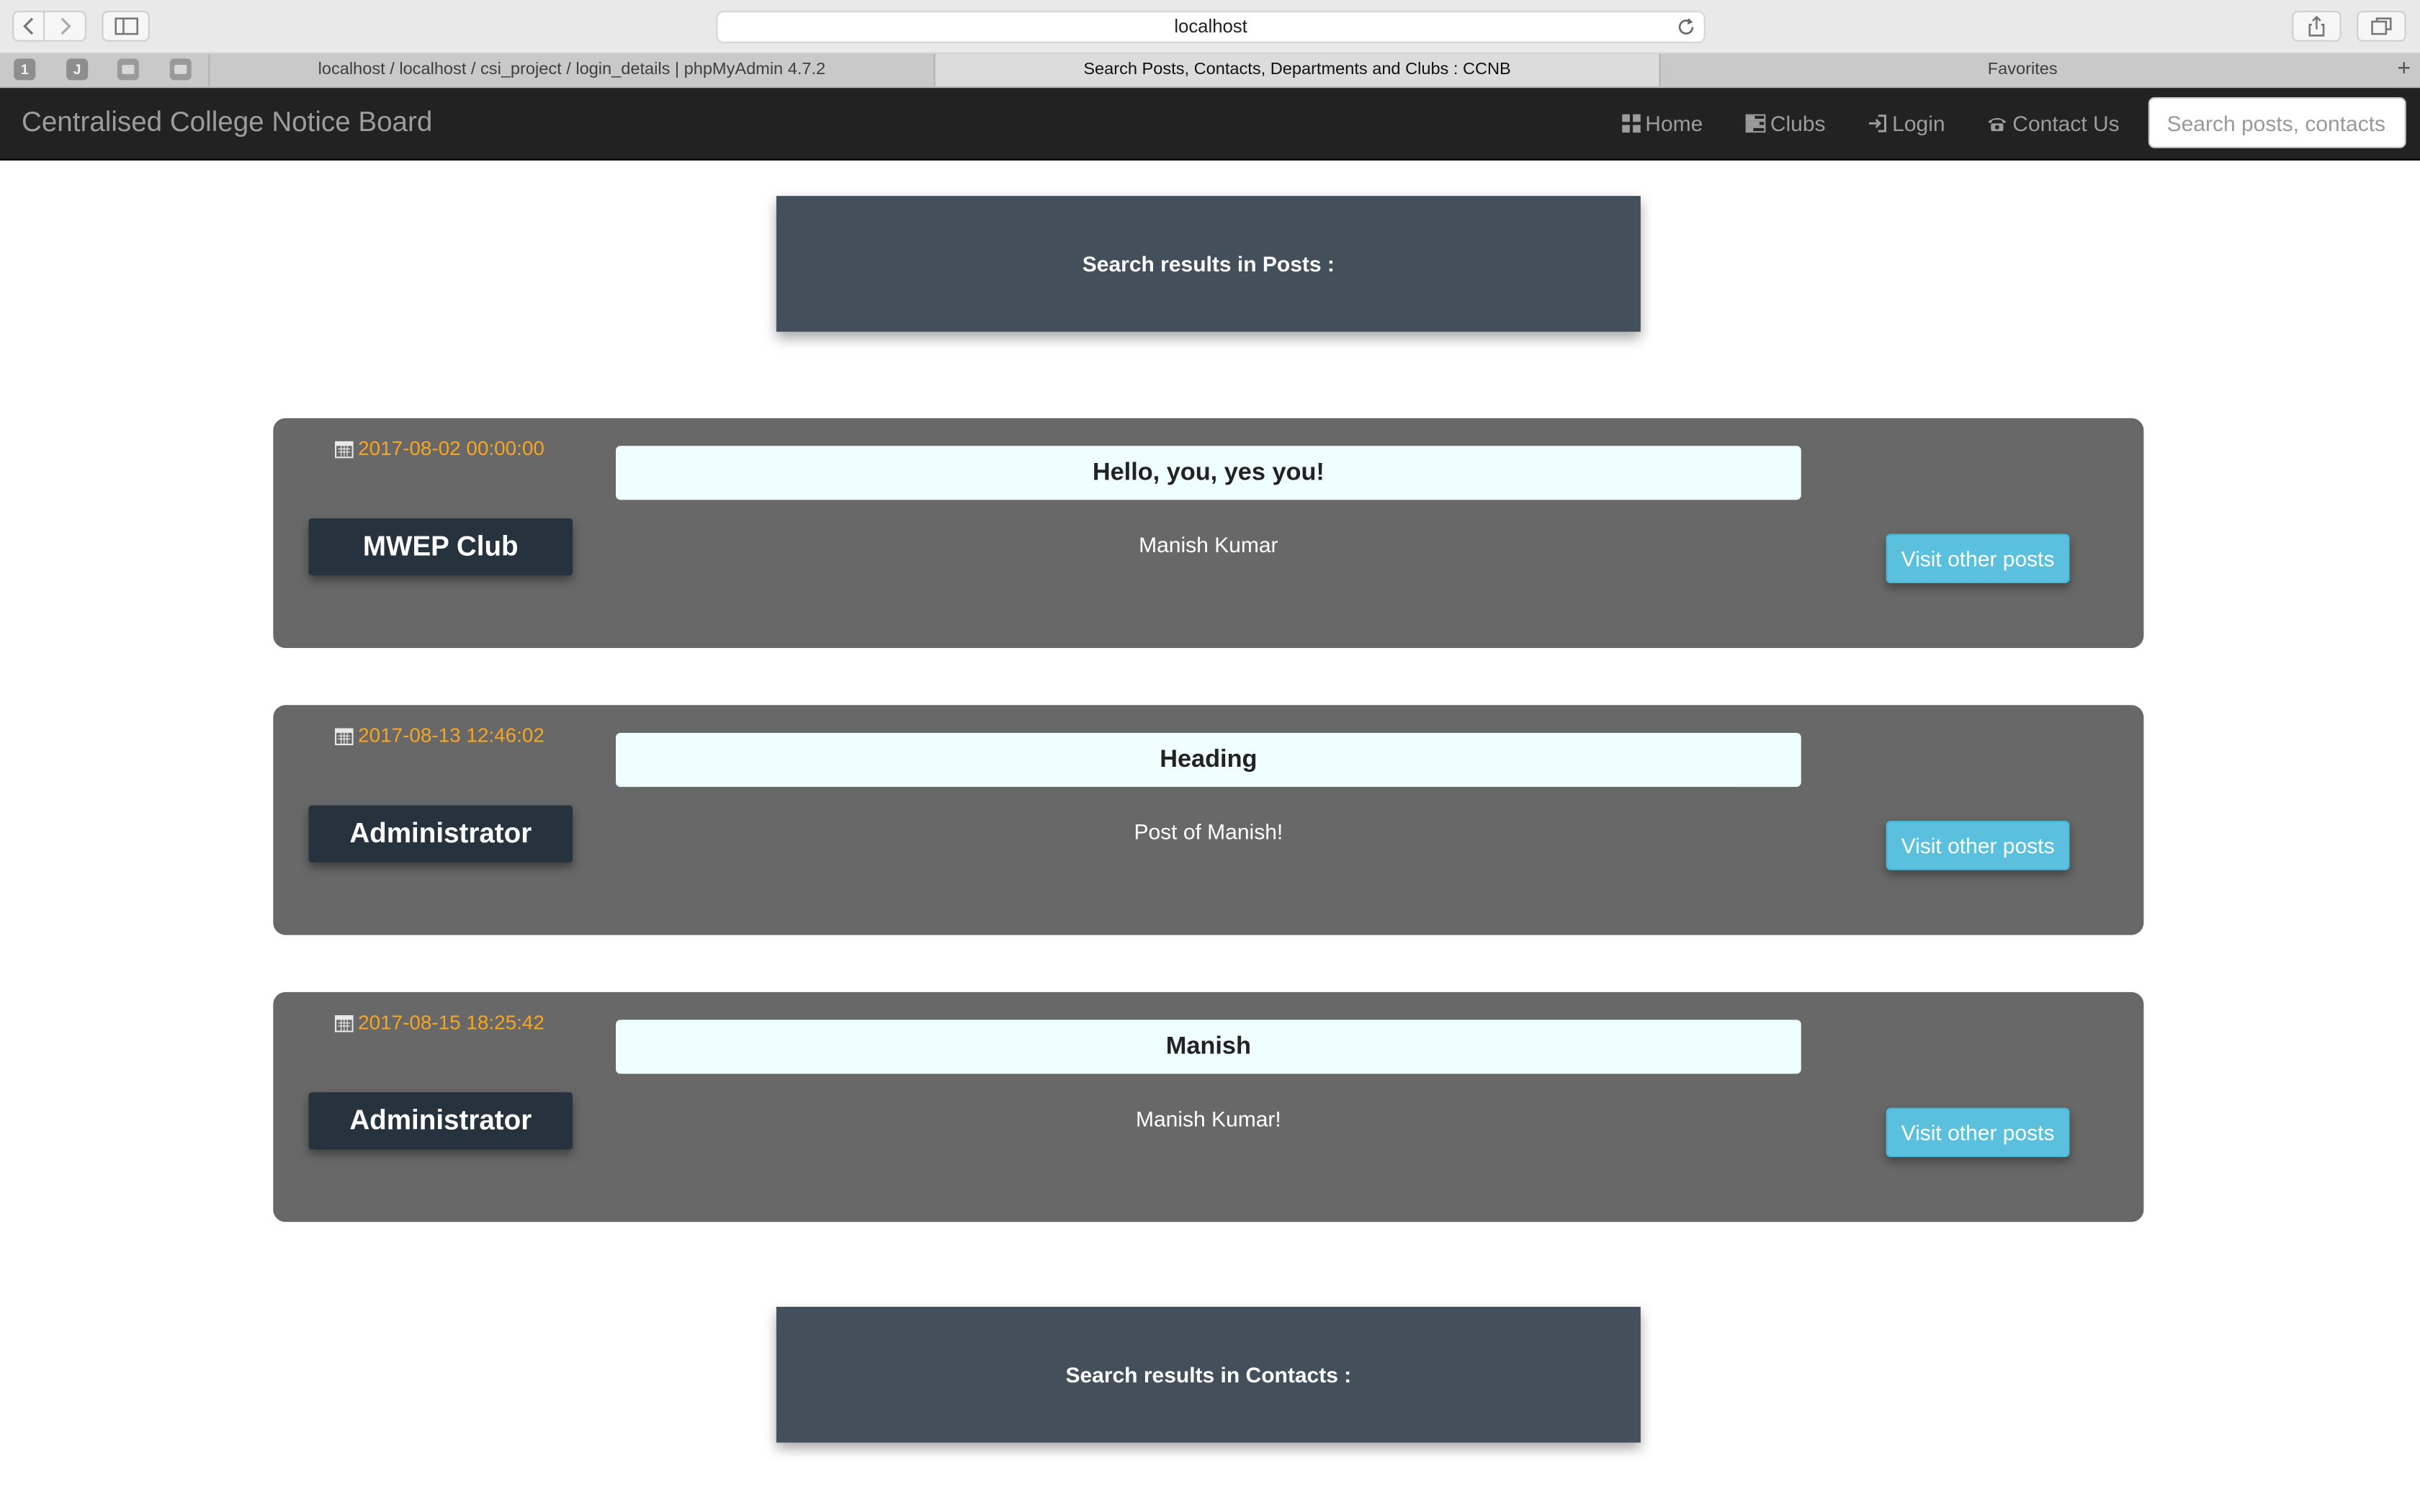 This screenshot has width=2420, height=1512. Describe the element at coordinates (1208, 1375) in the screenshot. I see `contacts-section-header: Search results in Contacts :` at that location.